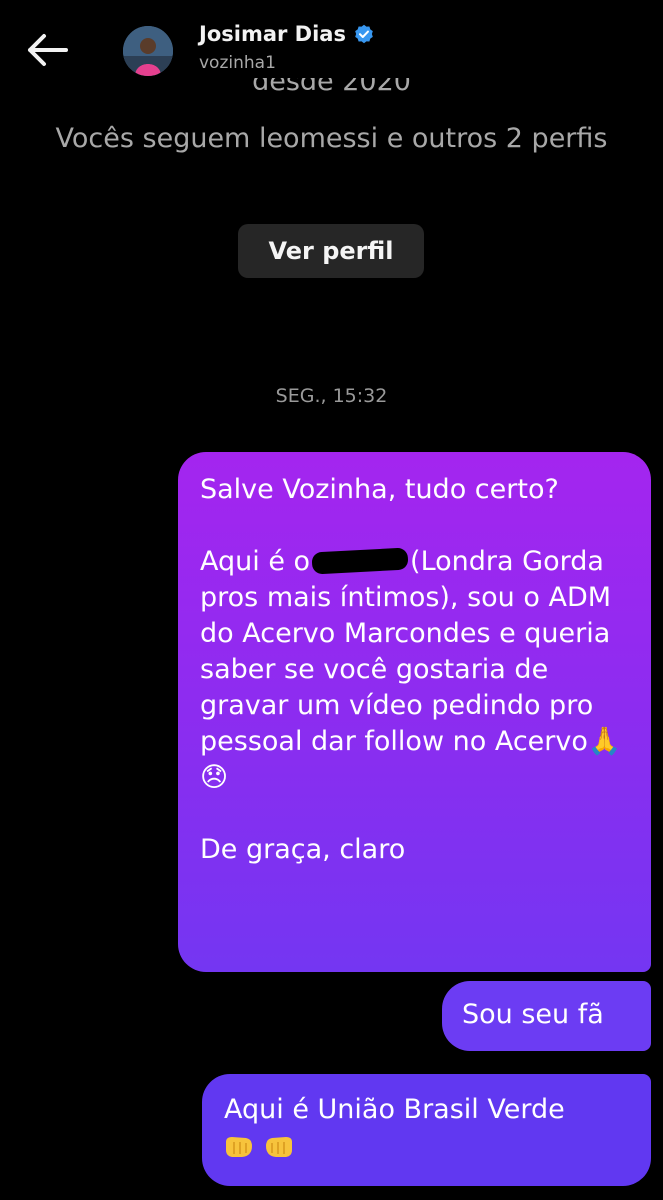 This screenshot has width=663, height=1200. What do you see at coordinates (331, 396) in the screenshot?
I see `message-timestamp: SEG., 15:32` at bounding box center [331, 396].